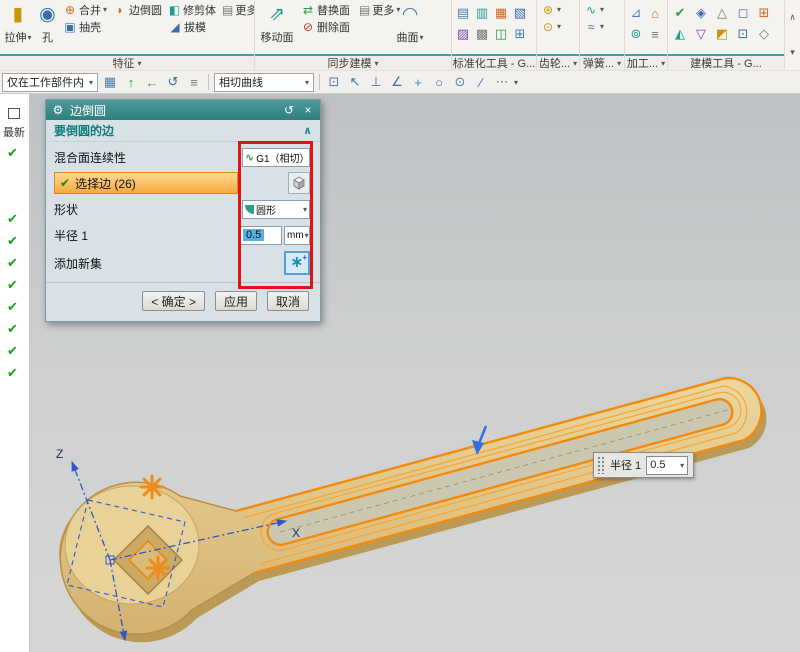  What do you see at coordinates (70, 9) in the screenshot?
I see `unite-icon: ⊕` at bounding box center [70, 9].